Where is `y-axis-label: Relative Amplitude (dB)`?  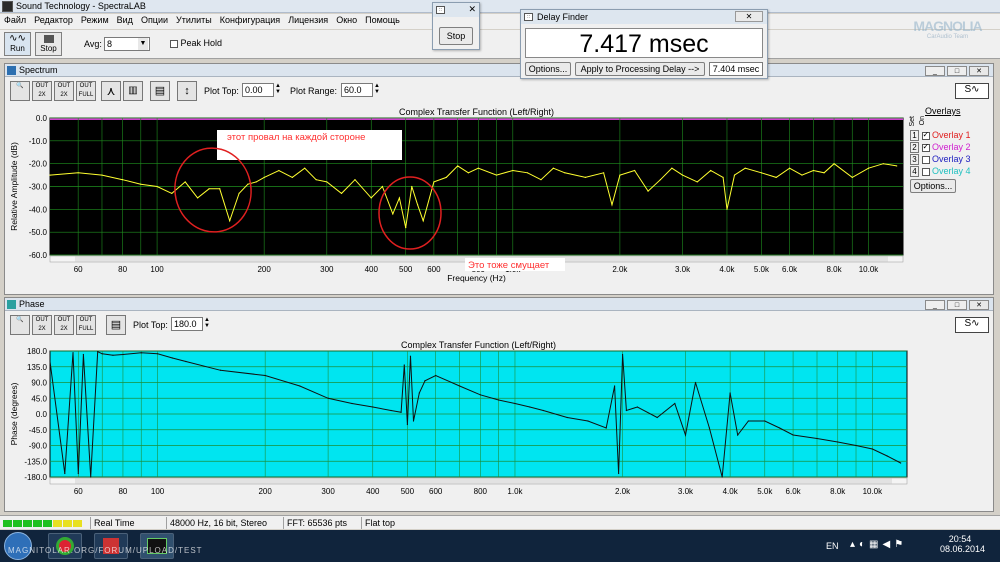
y-axis-label: Relative Amplitude (dB) is located at coordinates (14, 186).